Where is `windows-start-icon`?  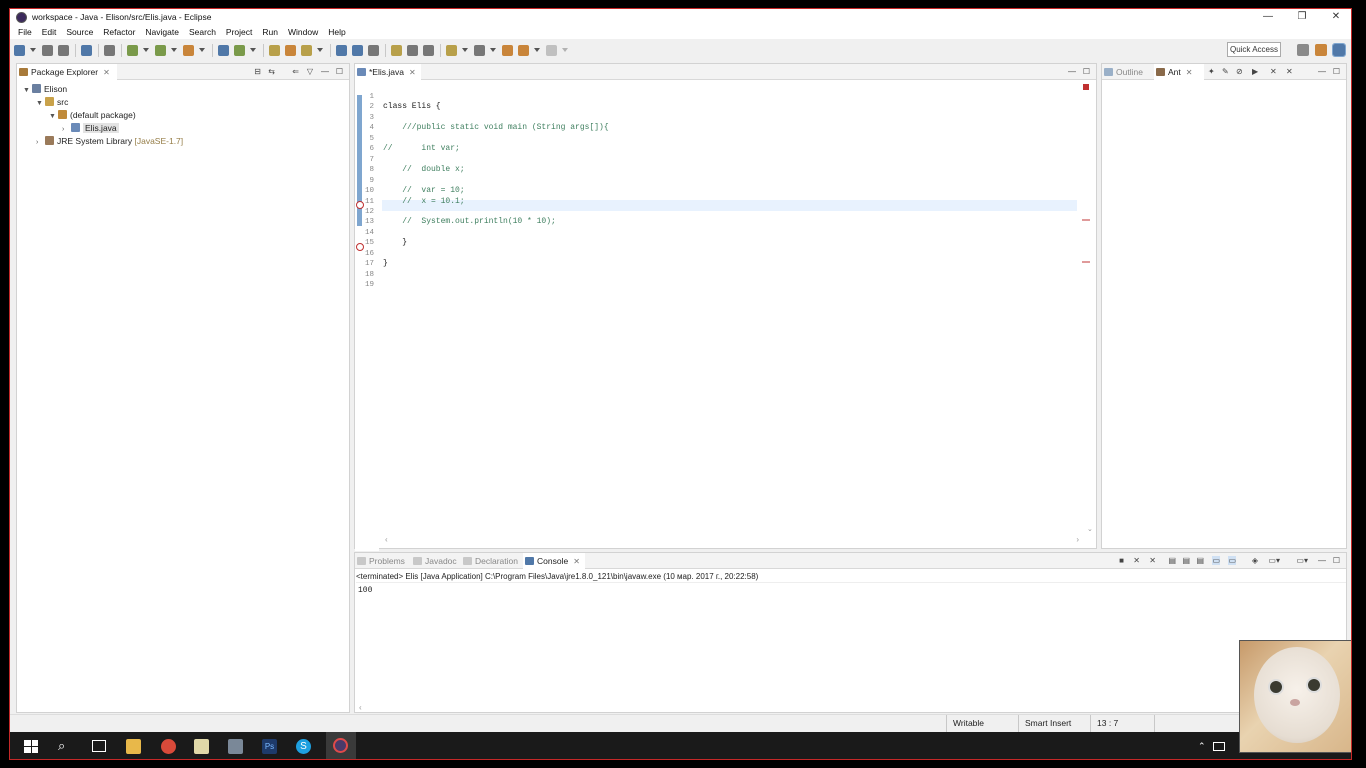
windows-start-icon is located at coordinates (31, 746).